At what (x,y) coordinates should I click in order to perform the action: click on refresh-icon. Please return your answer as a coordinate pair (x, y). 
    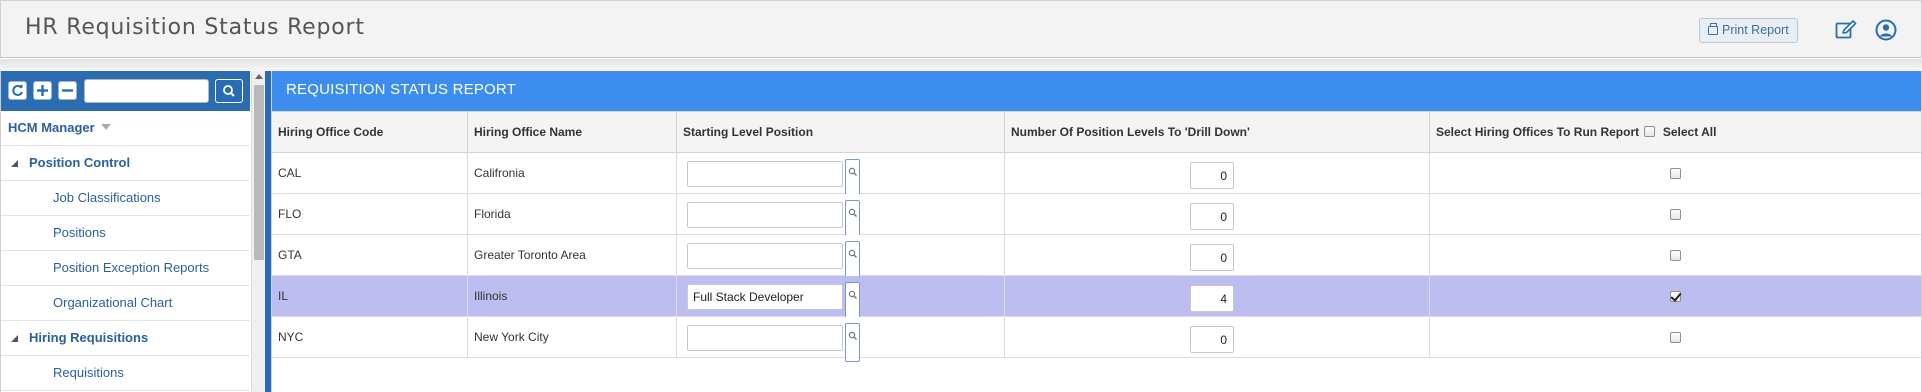
    Looking at the image, I should click on (17, 90).